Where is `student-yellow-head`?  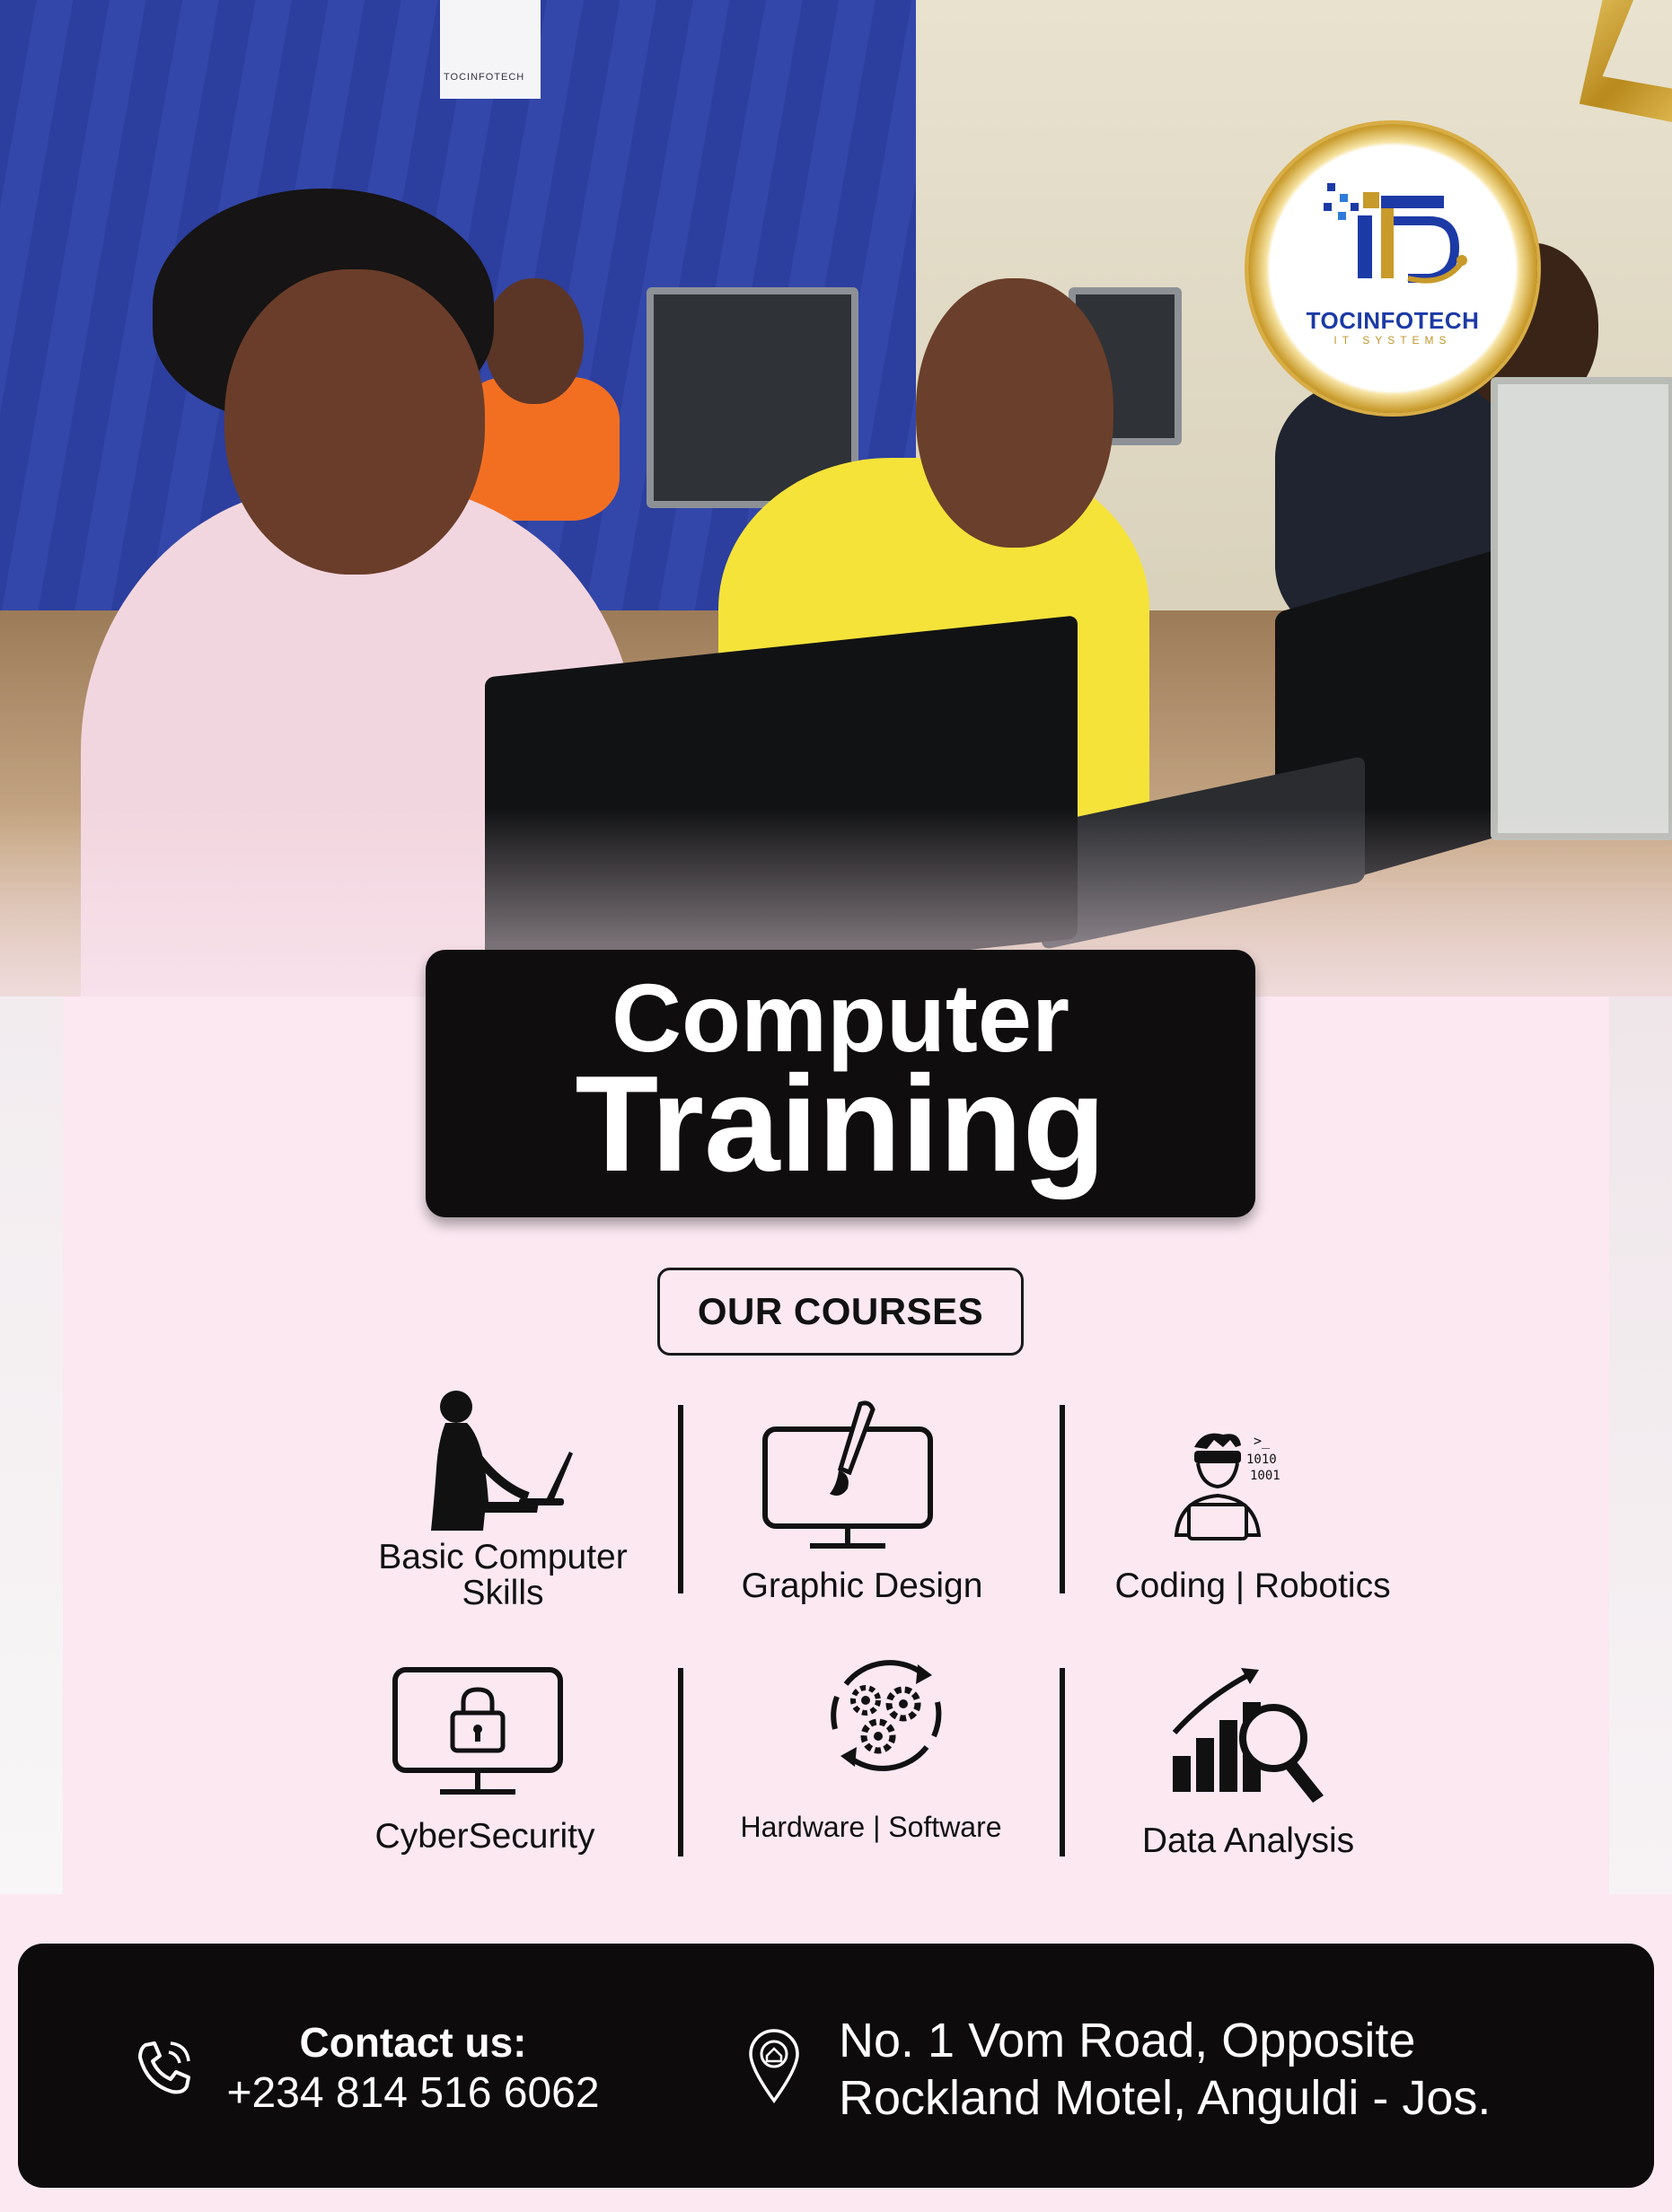 student-yellow-head is located at coordinates (1014, 413).